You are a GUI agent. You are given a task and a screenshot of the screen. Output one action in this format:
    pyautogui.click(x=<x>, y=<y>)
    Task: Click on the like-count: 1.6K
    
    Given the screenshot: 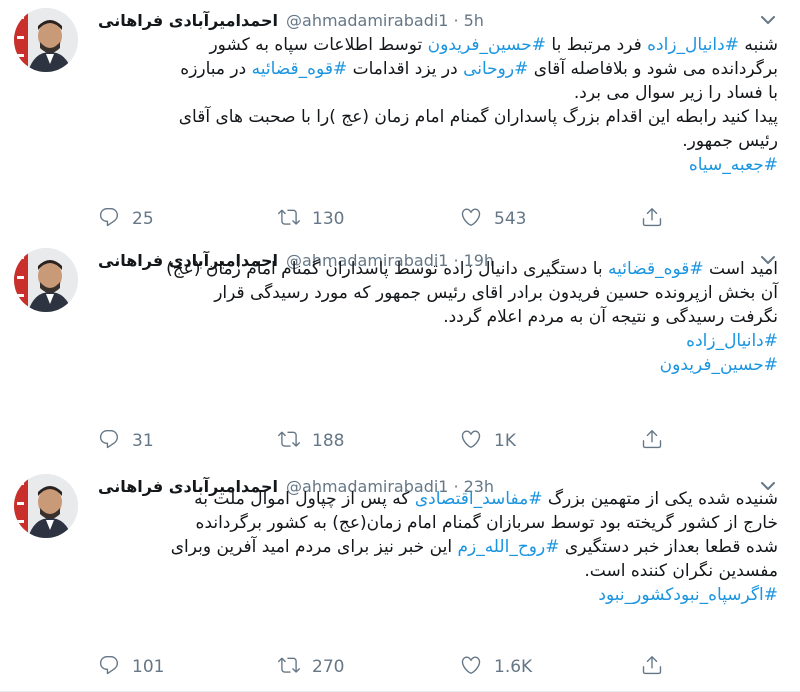 What is the action you would take?
    pyautogui.click(x=513, y=667)
    